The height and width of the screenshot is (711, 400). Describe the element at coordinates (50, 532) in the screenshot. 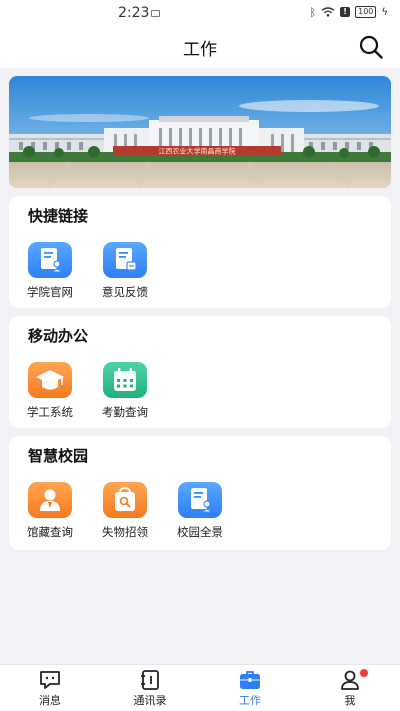

I see `tile-label: 馆藏查询` at that location.